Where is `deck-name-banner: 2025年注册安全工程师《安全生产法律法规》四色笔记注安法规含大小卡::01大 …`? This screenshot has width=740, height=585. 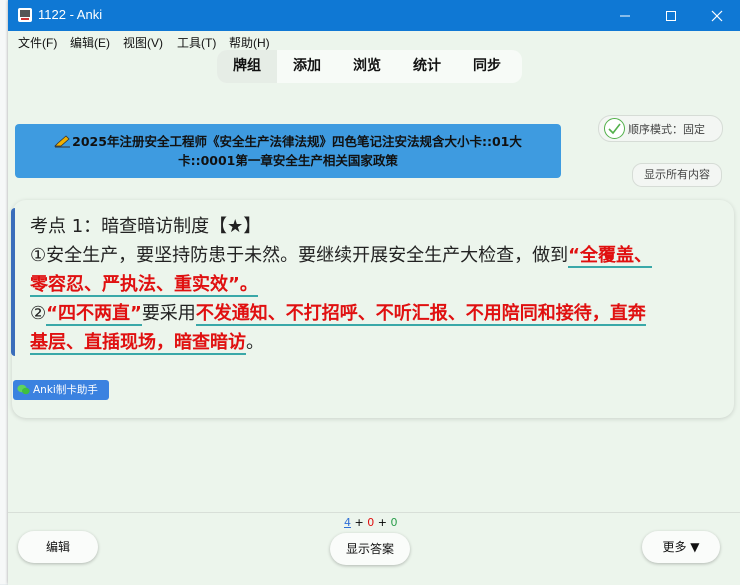 deck-name-banner: 2025年注册安全工程师《安全生产法律法规》四色笔记注安法规含大小卡::01大 … is located at coordinates (288, 151).